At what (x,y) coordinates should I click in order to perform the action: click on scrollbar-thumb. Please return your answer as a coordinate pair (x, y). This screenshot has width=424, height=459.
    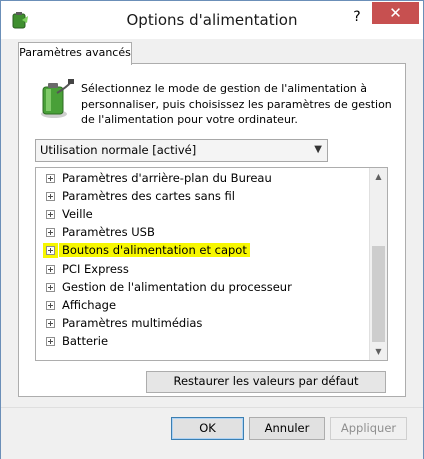
    Looking at the image, I should click on (378, 294).